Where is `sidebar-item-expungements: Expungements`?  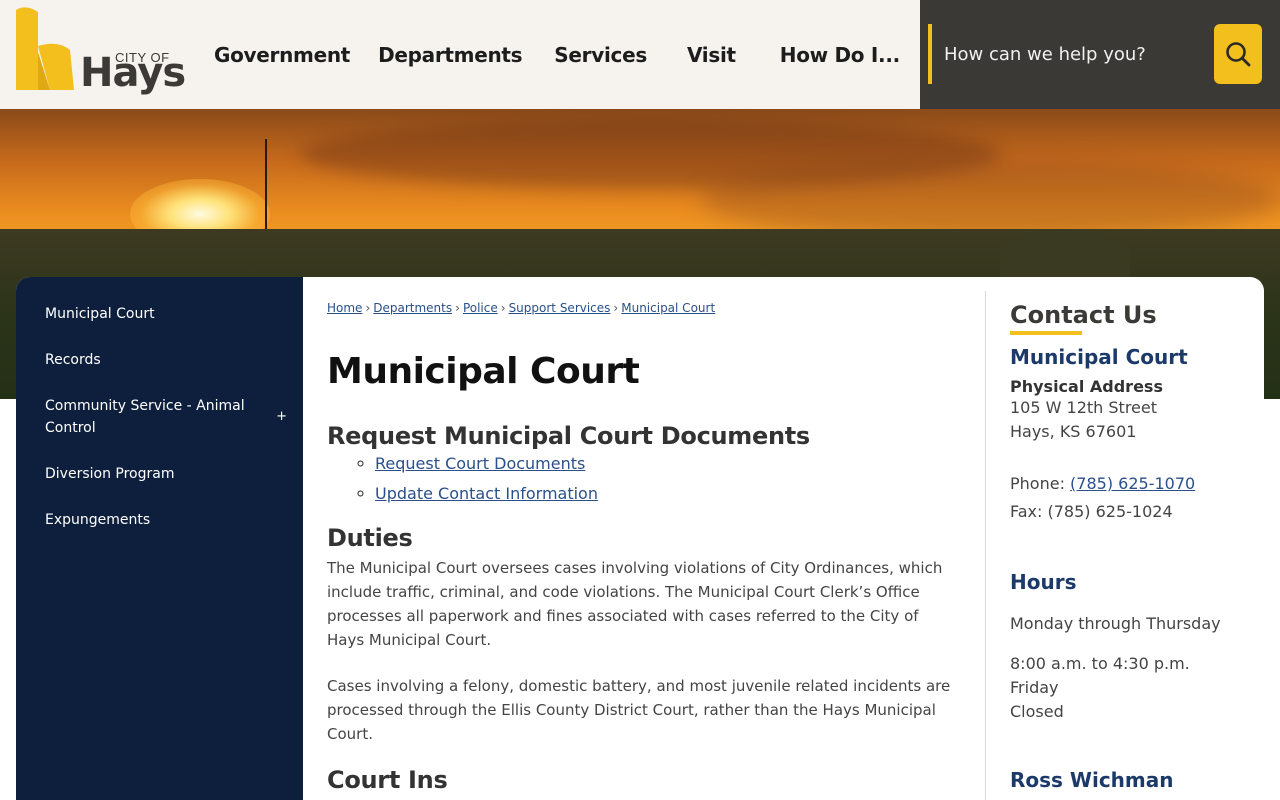 sidebar-item-expungements: Expungements is located at coordinates (159, 520).